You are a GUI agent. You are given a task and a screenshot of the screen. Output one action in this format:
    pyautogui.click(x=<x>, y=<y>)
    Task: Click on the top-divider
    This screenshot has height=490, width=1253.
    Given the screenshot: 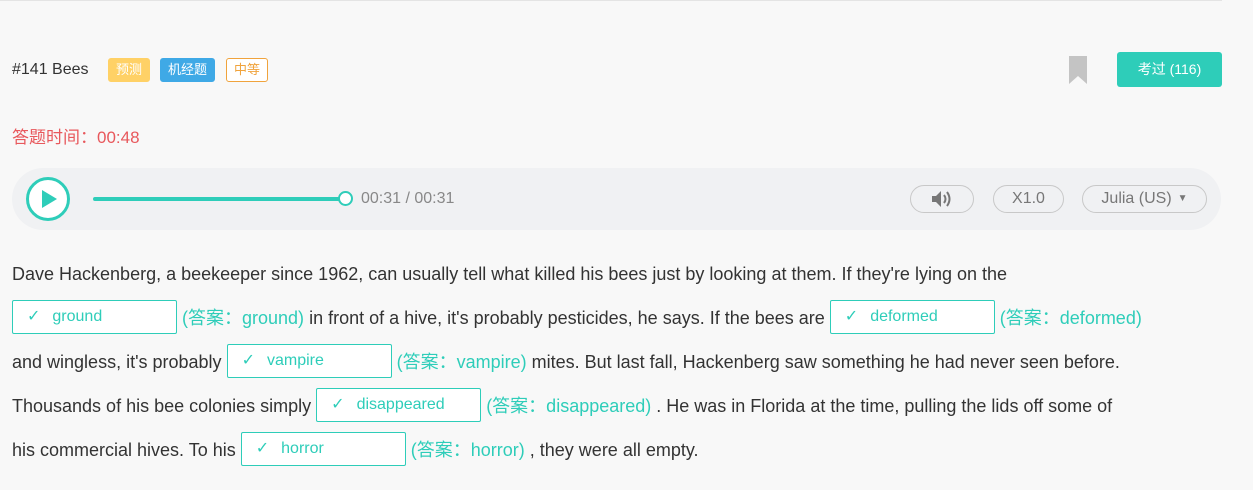 What is the action you would take?
    pyautogui.click(x=611, y=0)
    